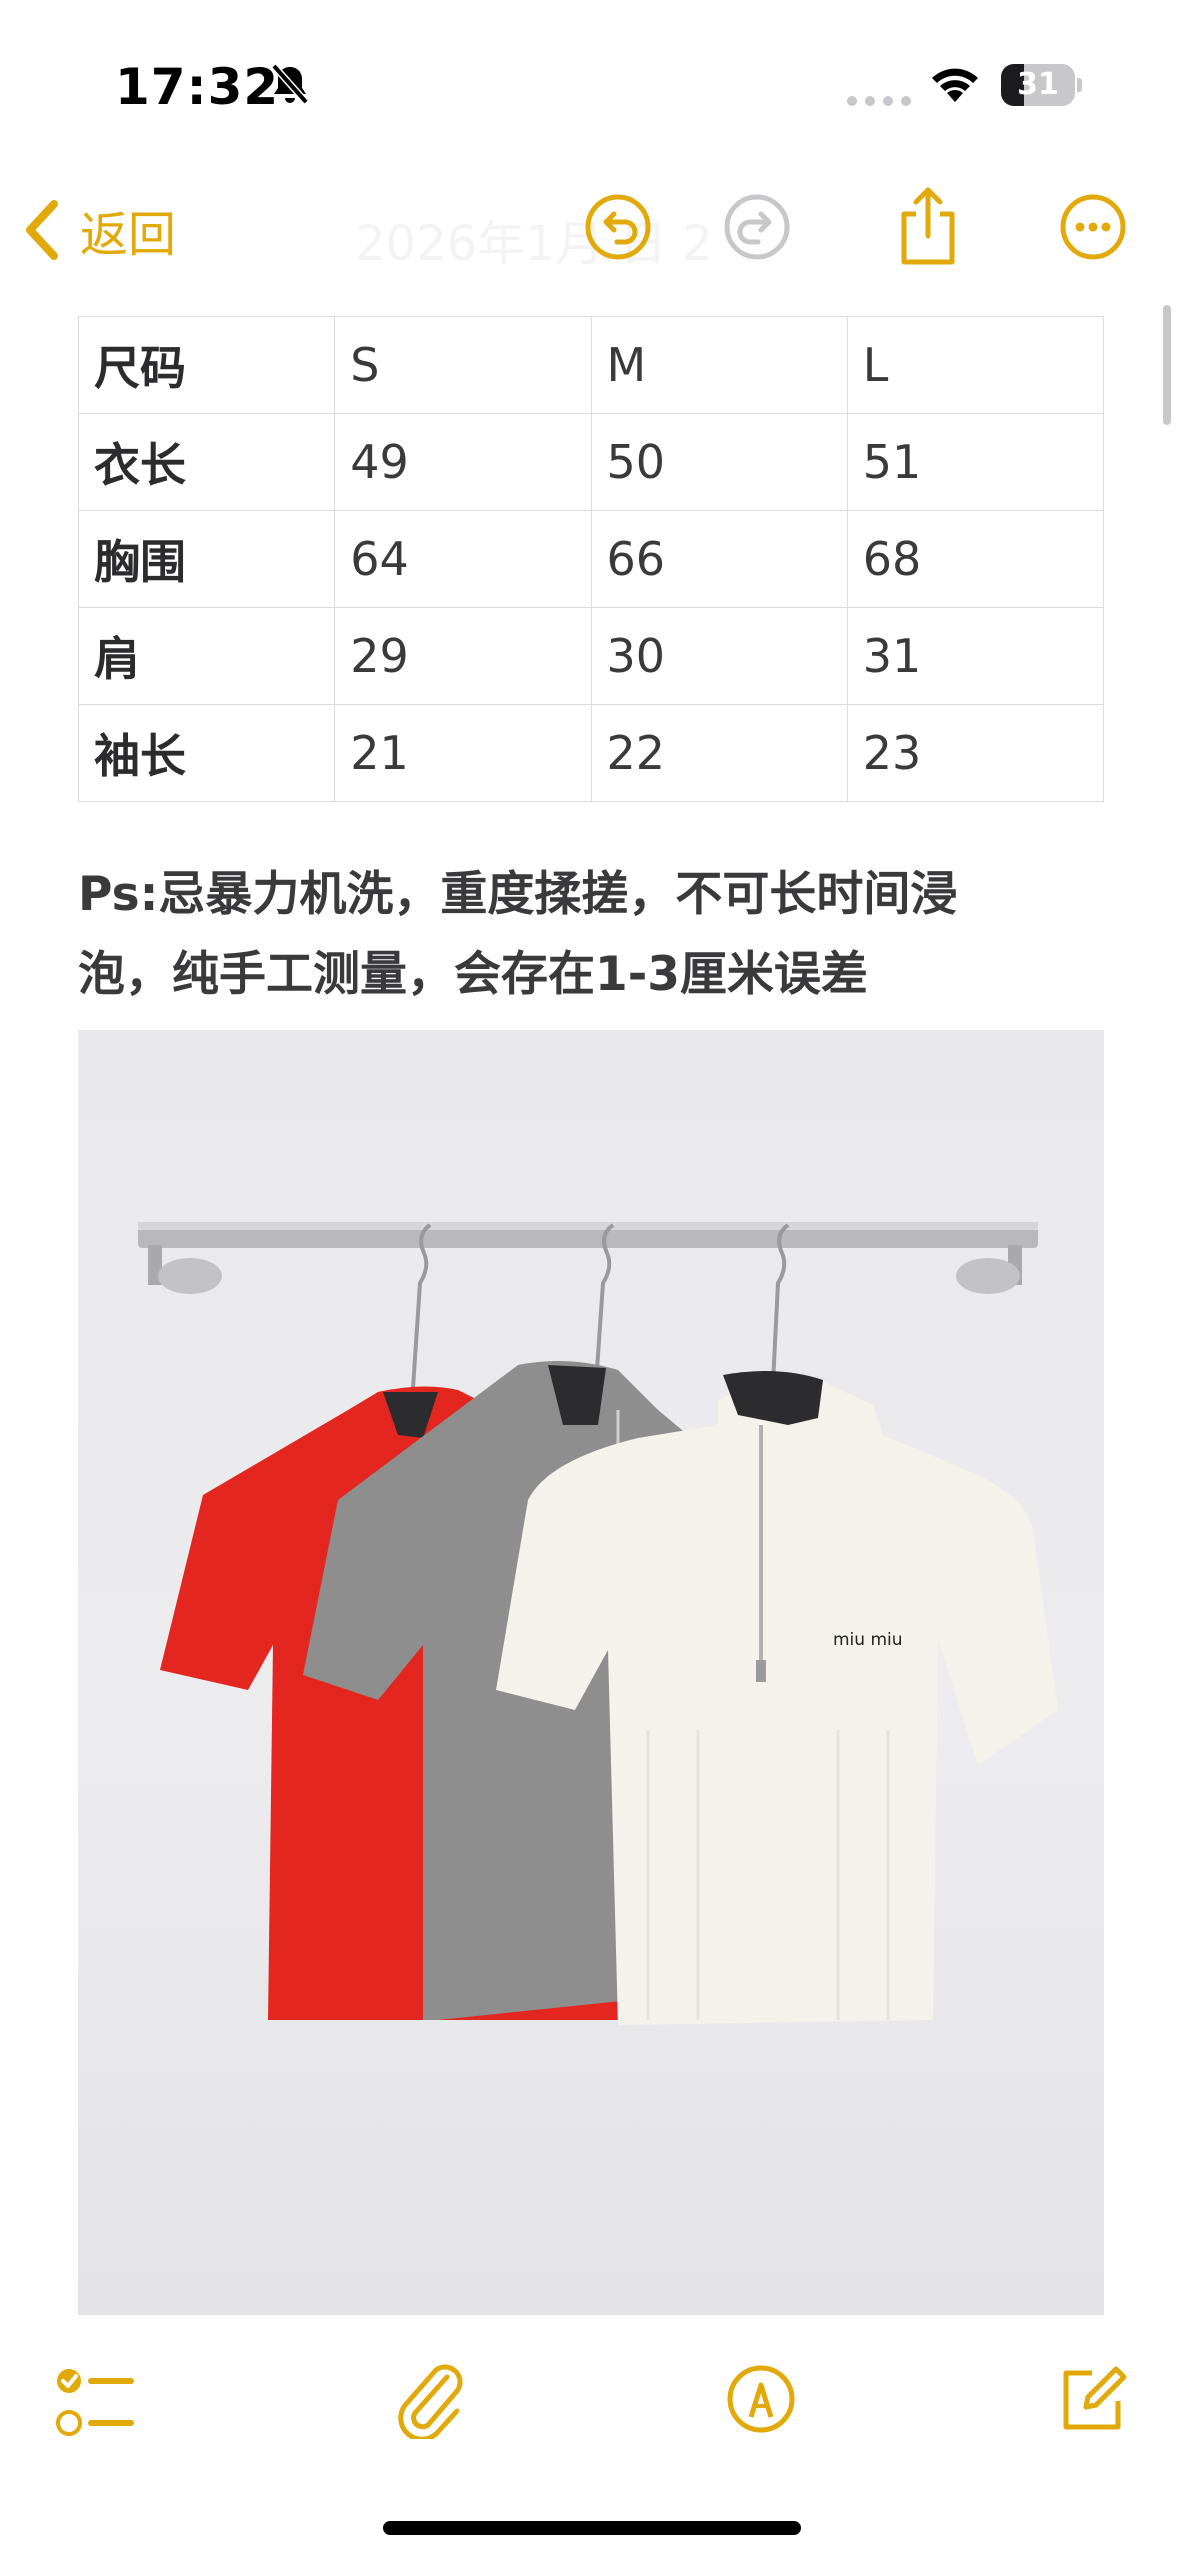 Image resolution: width=1179 pixels, height=2556 pixels. What do you see at coordinates (719, 462) in the screenshot?
I see `table-cell: 50` at bounding box center [719, 462].